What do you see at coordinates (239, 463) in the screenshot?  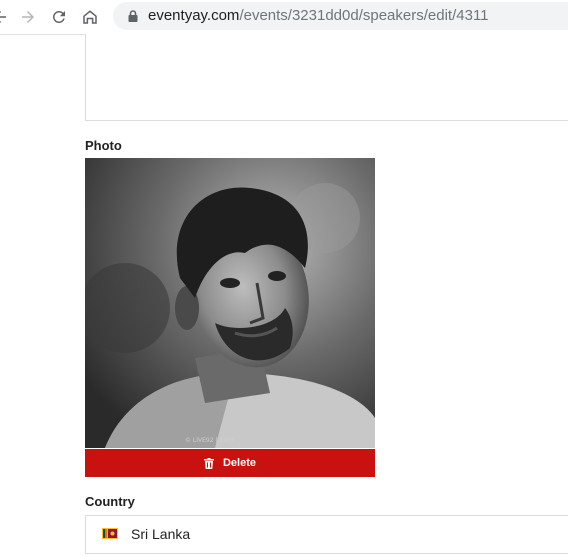 I see `delete-label: Delete` at bounding box center [239, 463].